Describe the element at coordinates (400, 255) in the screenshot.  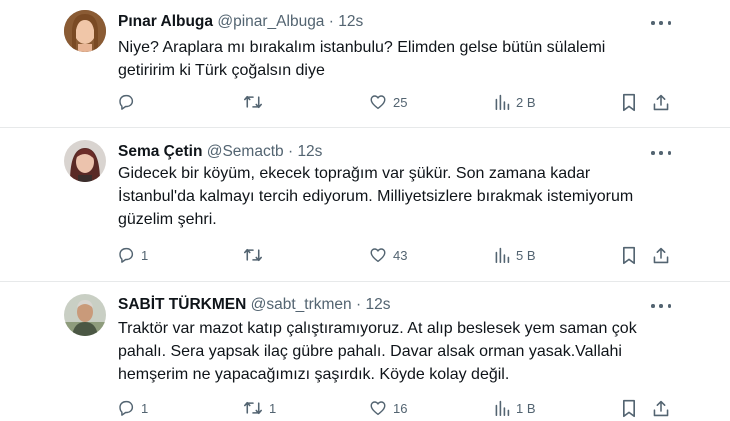
I see `like-count: 43` at that location.